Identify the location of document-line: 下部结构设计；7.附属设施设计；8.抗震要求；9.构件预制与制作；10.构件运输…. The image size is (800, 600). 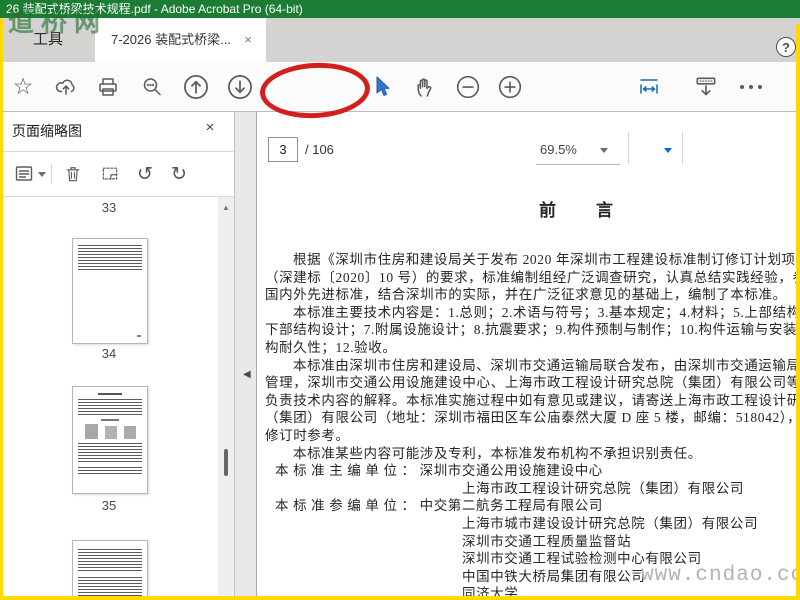
(530, 330).